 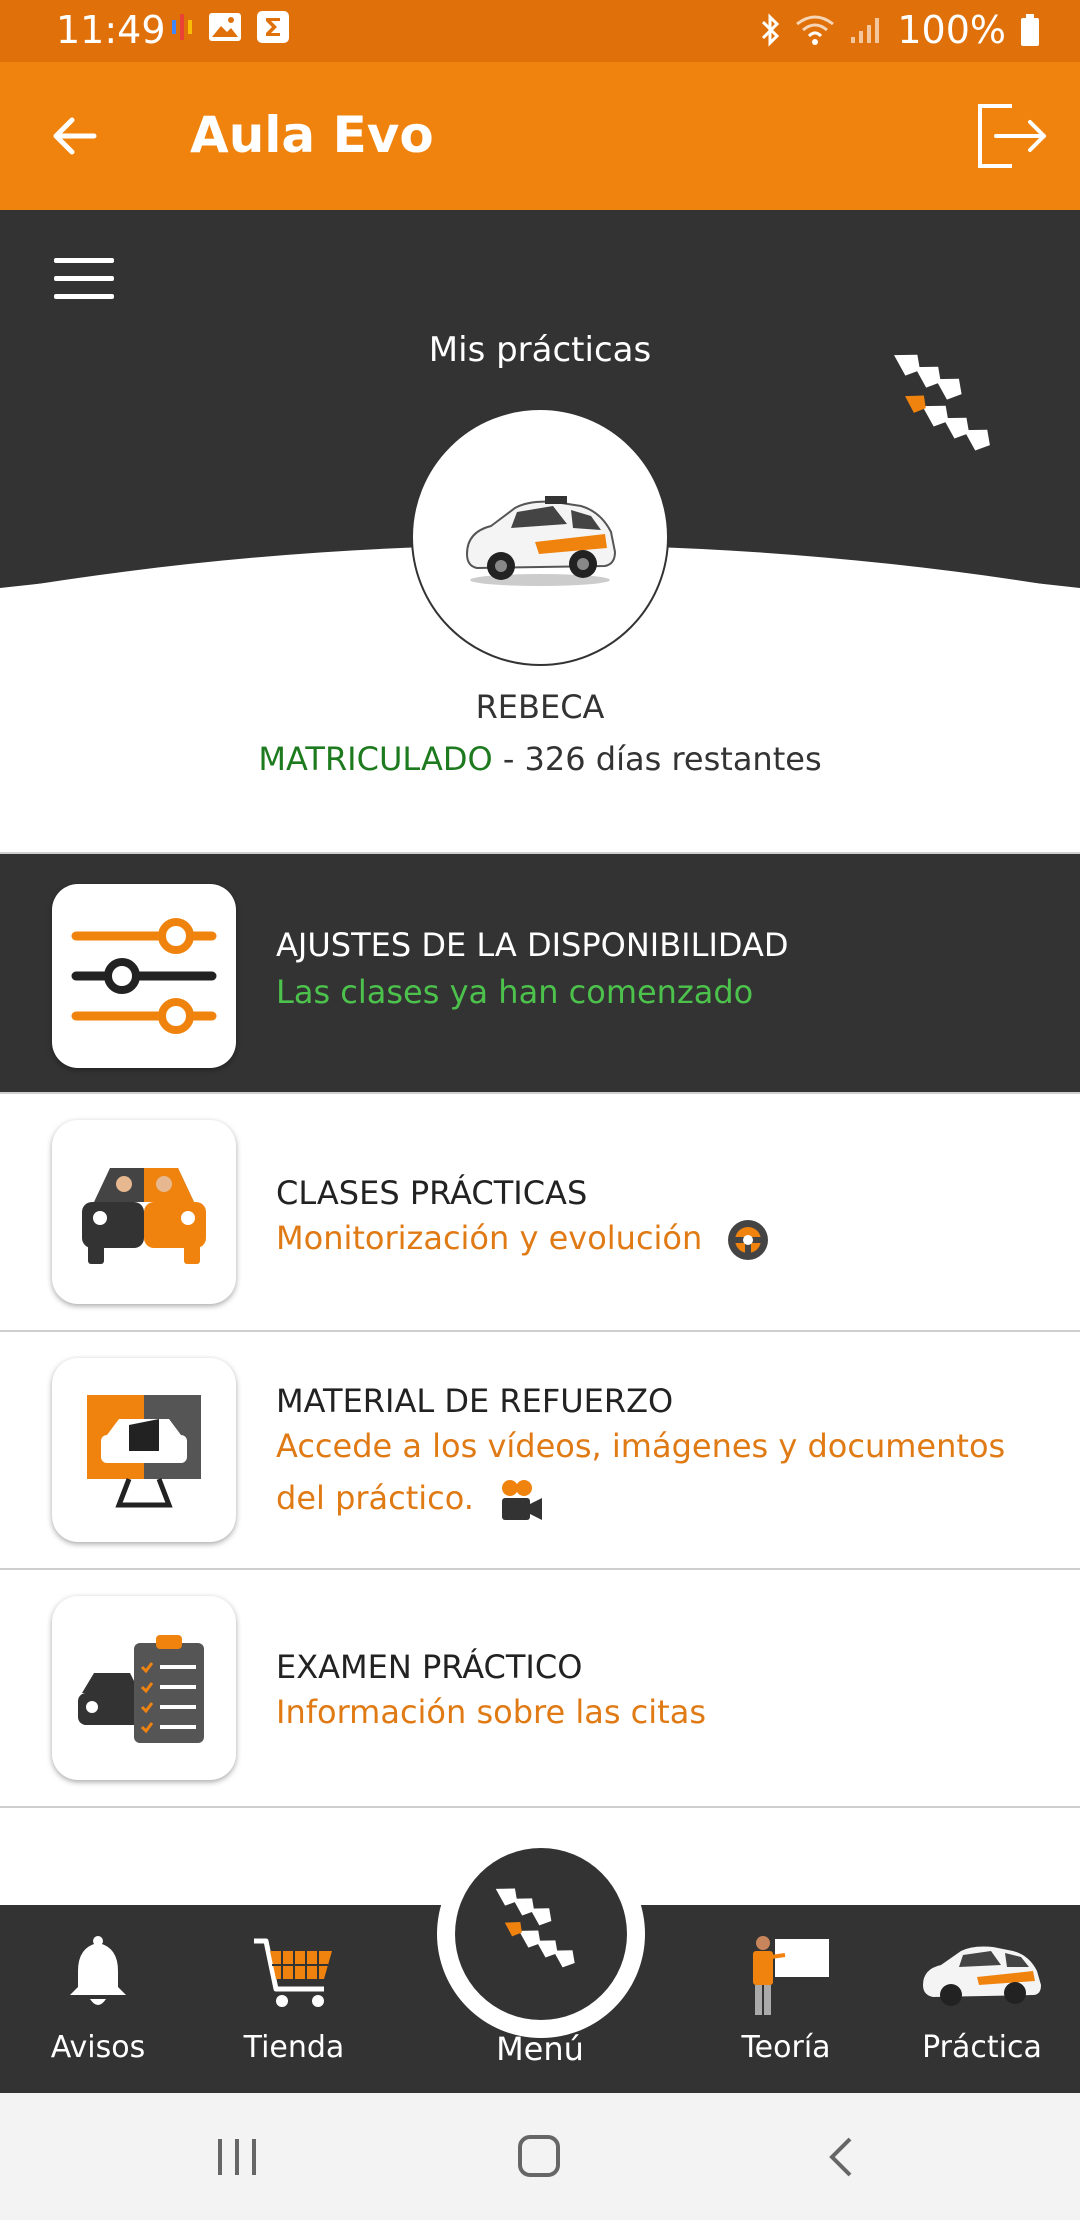 I want to click on item-title: AJUSTES DE LA DISPONIBILIDAD, so click(x=532, y=945).